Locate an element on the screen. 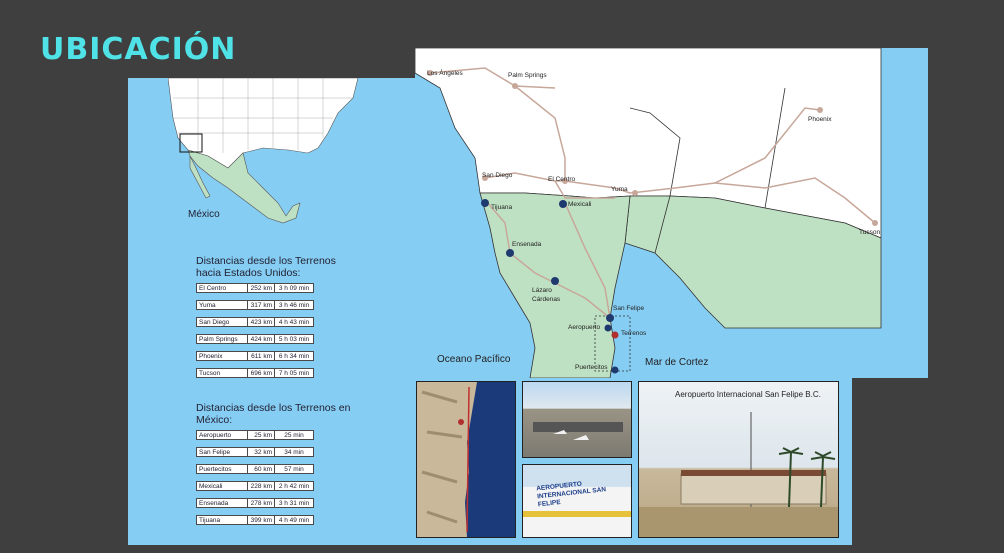 This screenshot has height=553, width=1004. place-cell: El Centro is located at coordinates (222, 288).